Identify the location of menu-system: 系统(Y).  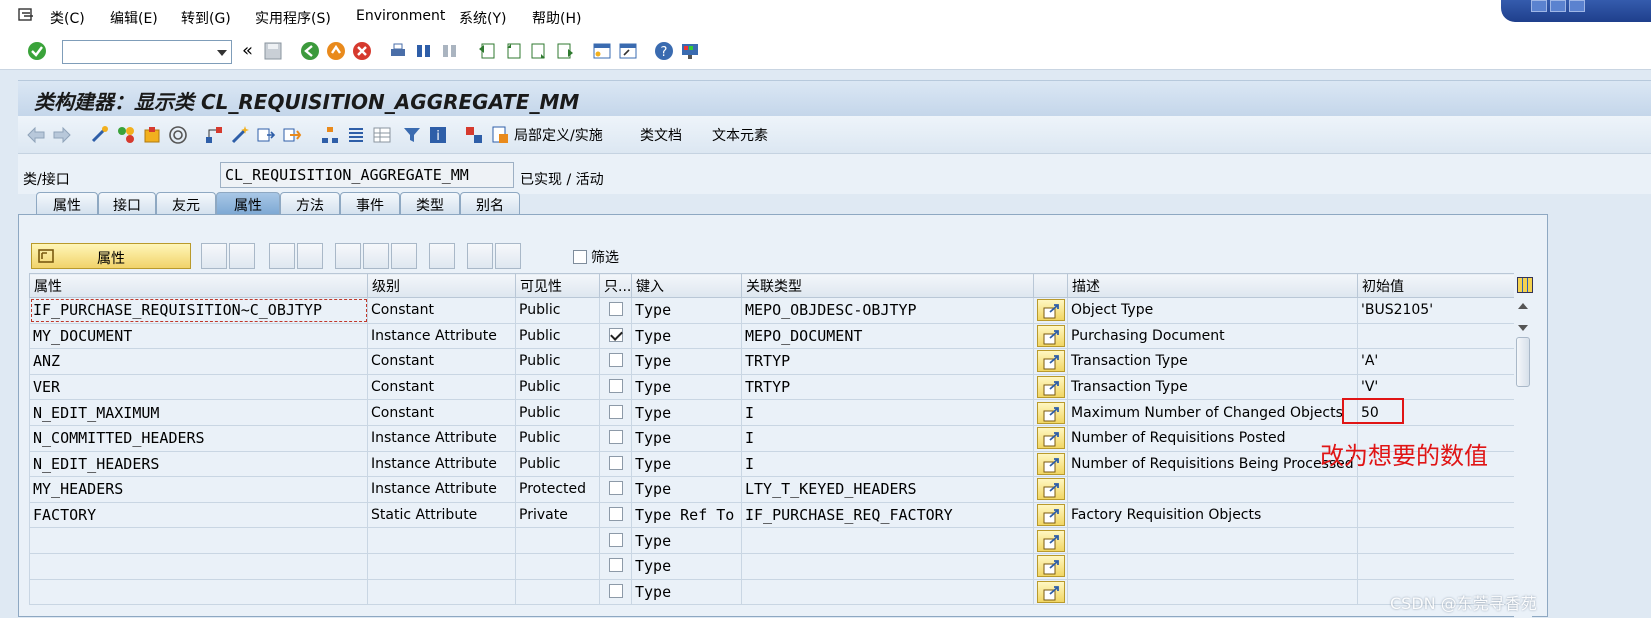
(482, 18).